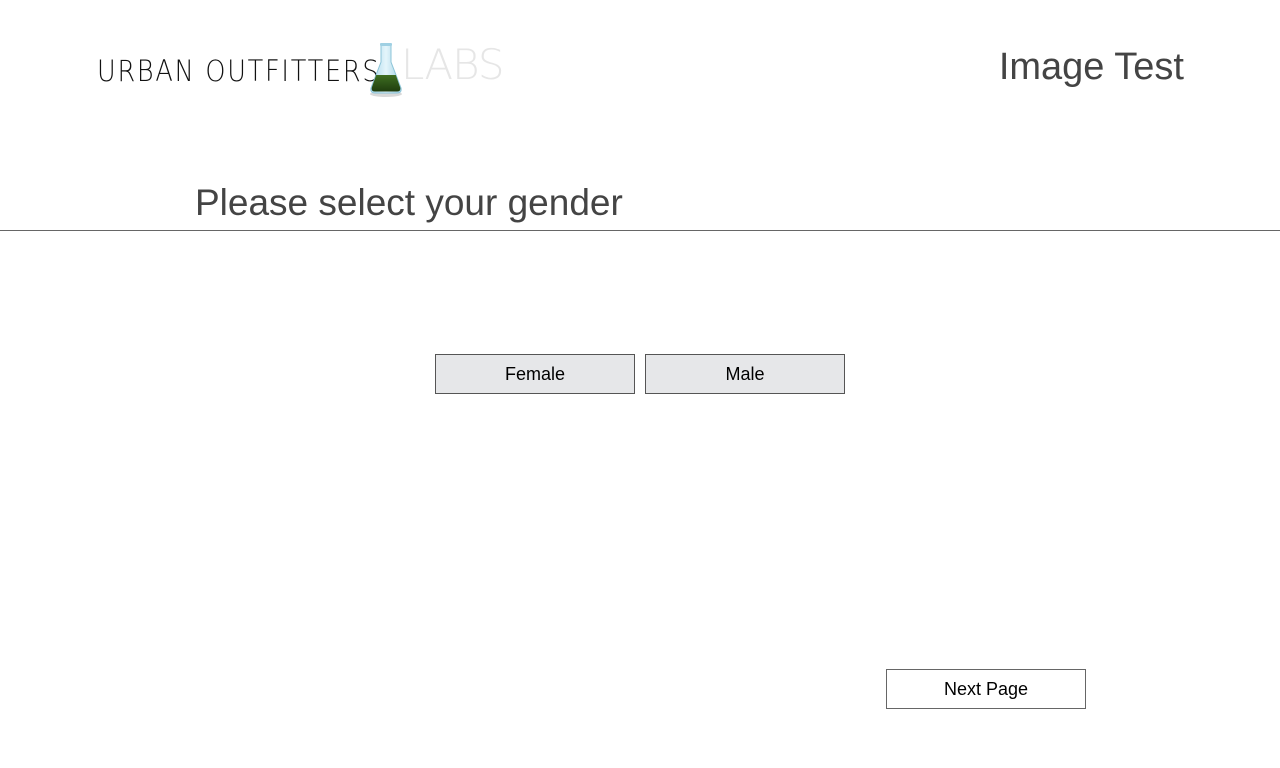  What do you see at coordinates (239, 71) in the screenshot?
I see `logo-wordmark: URBAN OUTFITTERS` at bounding box center [239, 71].